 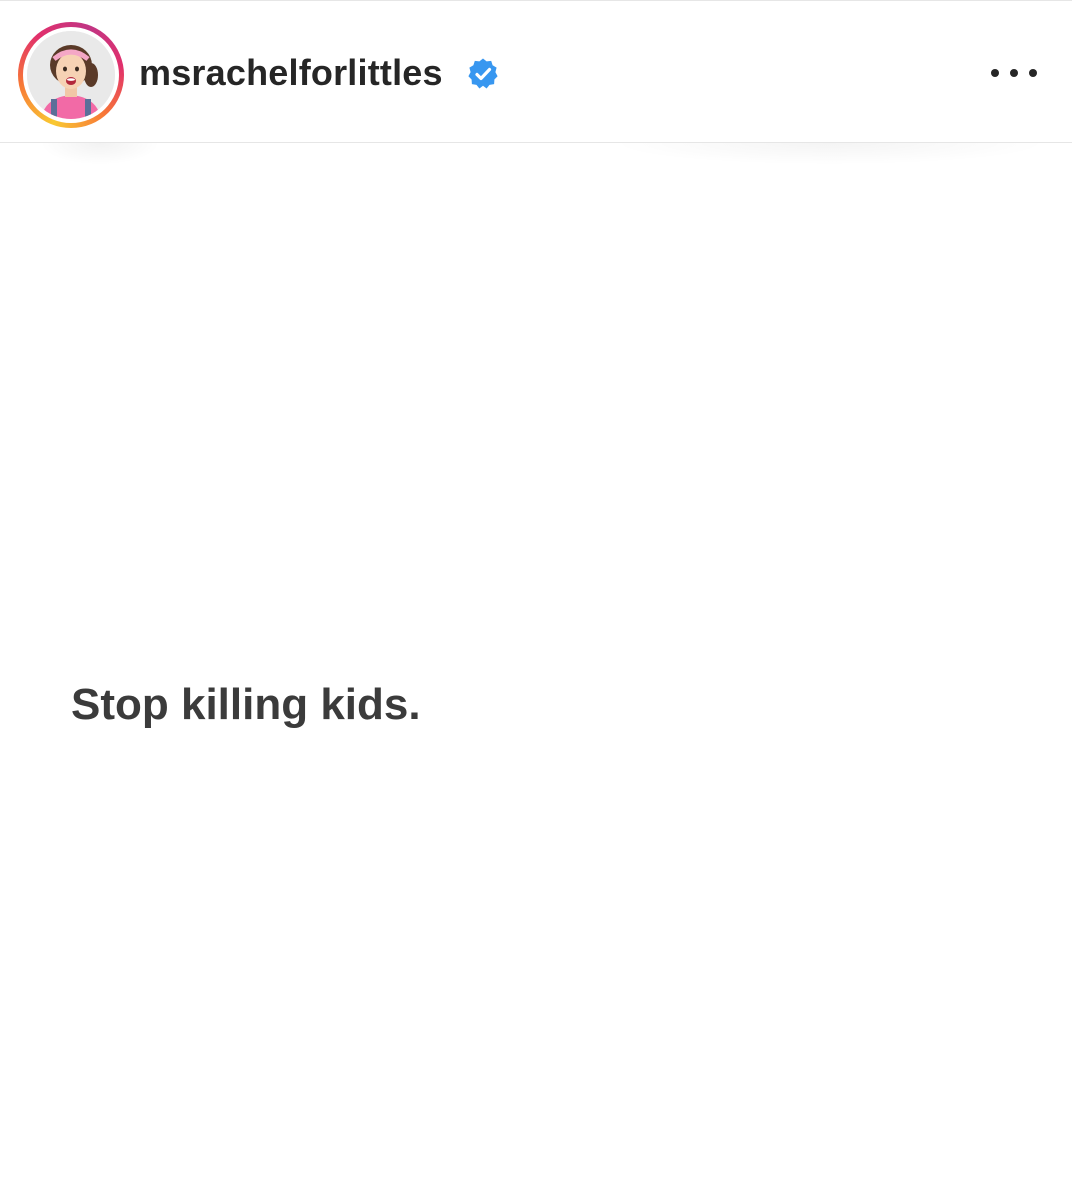 I want to click on avatar-gap, so click(x=71, y=75).